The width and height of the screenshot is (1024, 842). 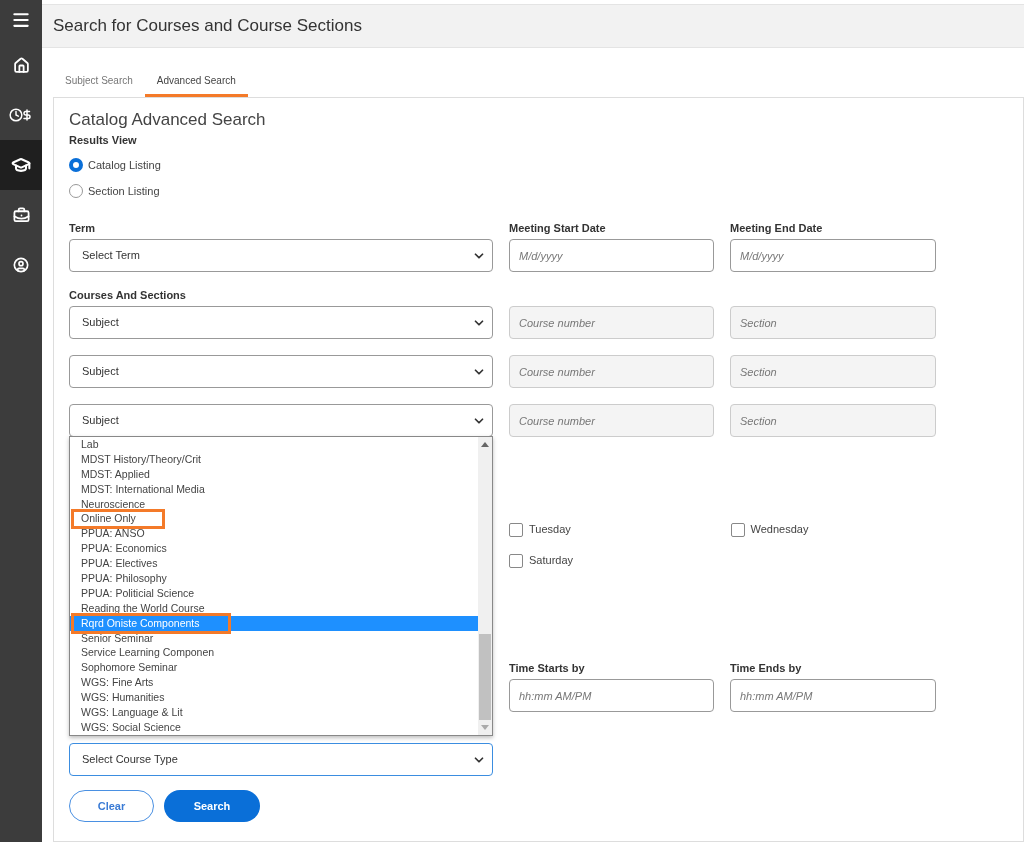 What do you see at coordinates (21, 215) in the screenshot?
I see `briefcase-icon` at bounding box center [21, 215].